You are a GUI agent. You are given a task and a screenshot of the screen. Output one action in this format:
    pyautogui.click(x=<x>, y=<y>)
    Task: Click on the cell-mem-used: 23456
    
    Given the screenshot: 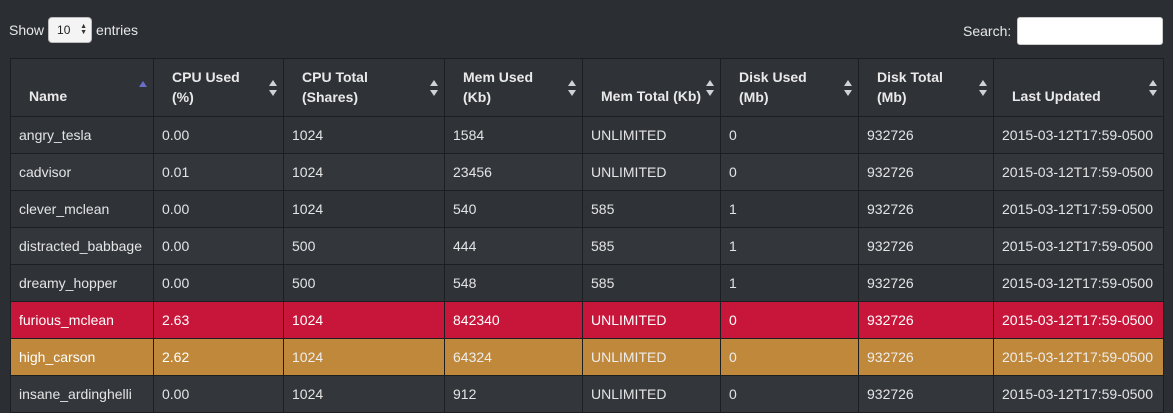 What is the action you would take?
    pyautogui.click(x=513, y=172)
    